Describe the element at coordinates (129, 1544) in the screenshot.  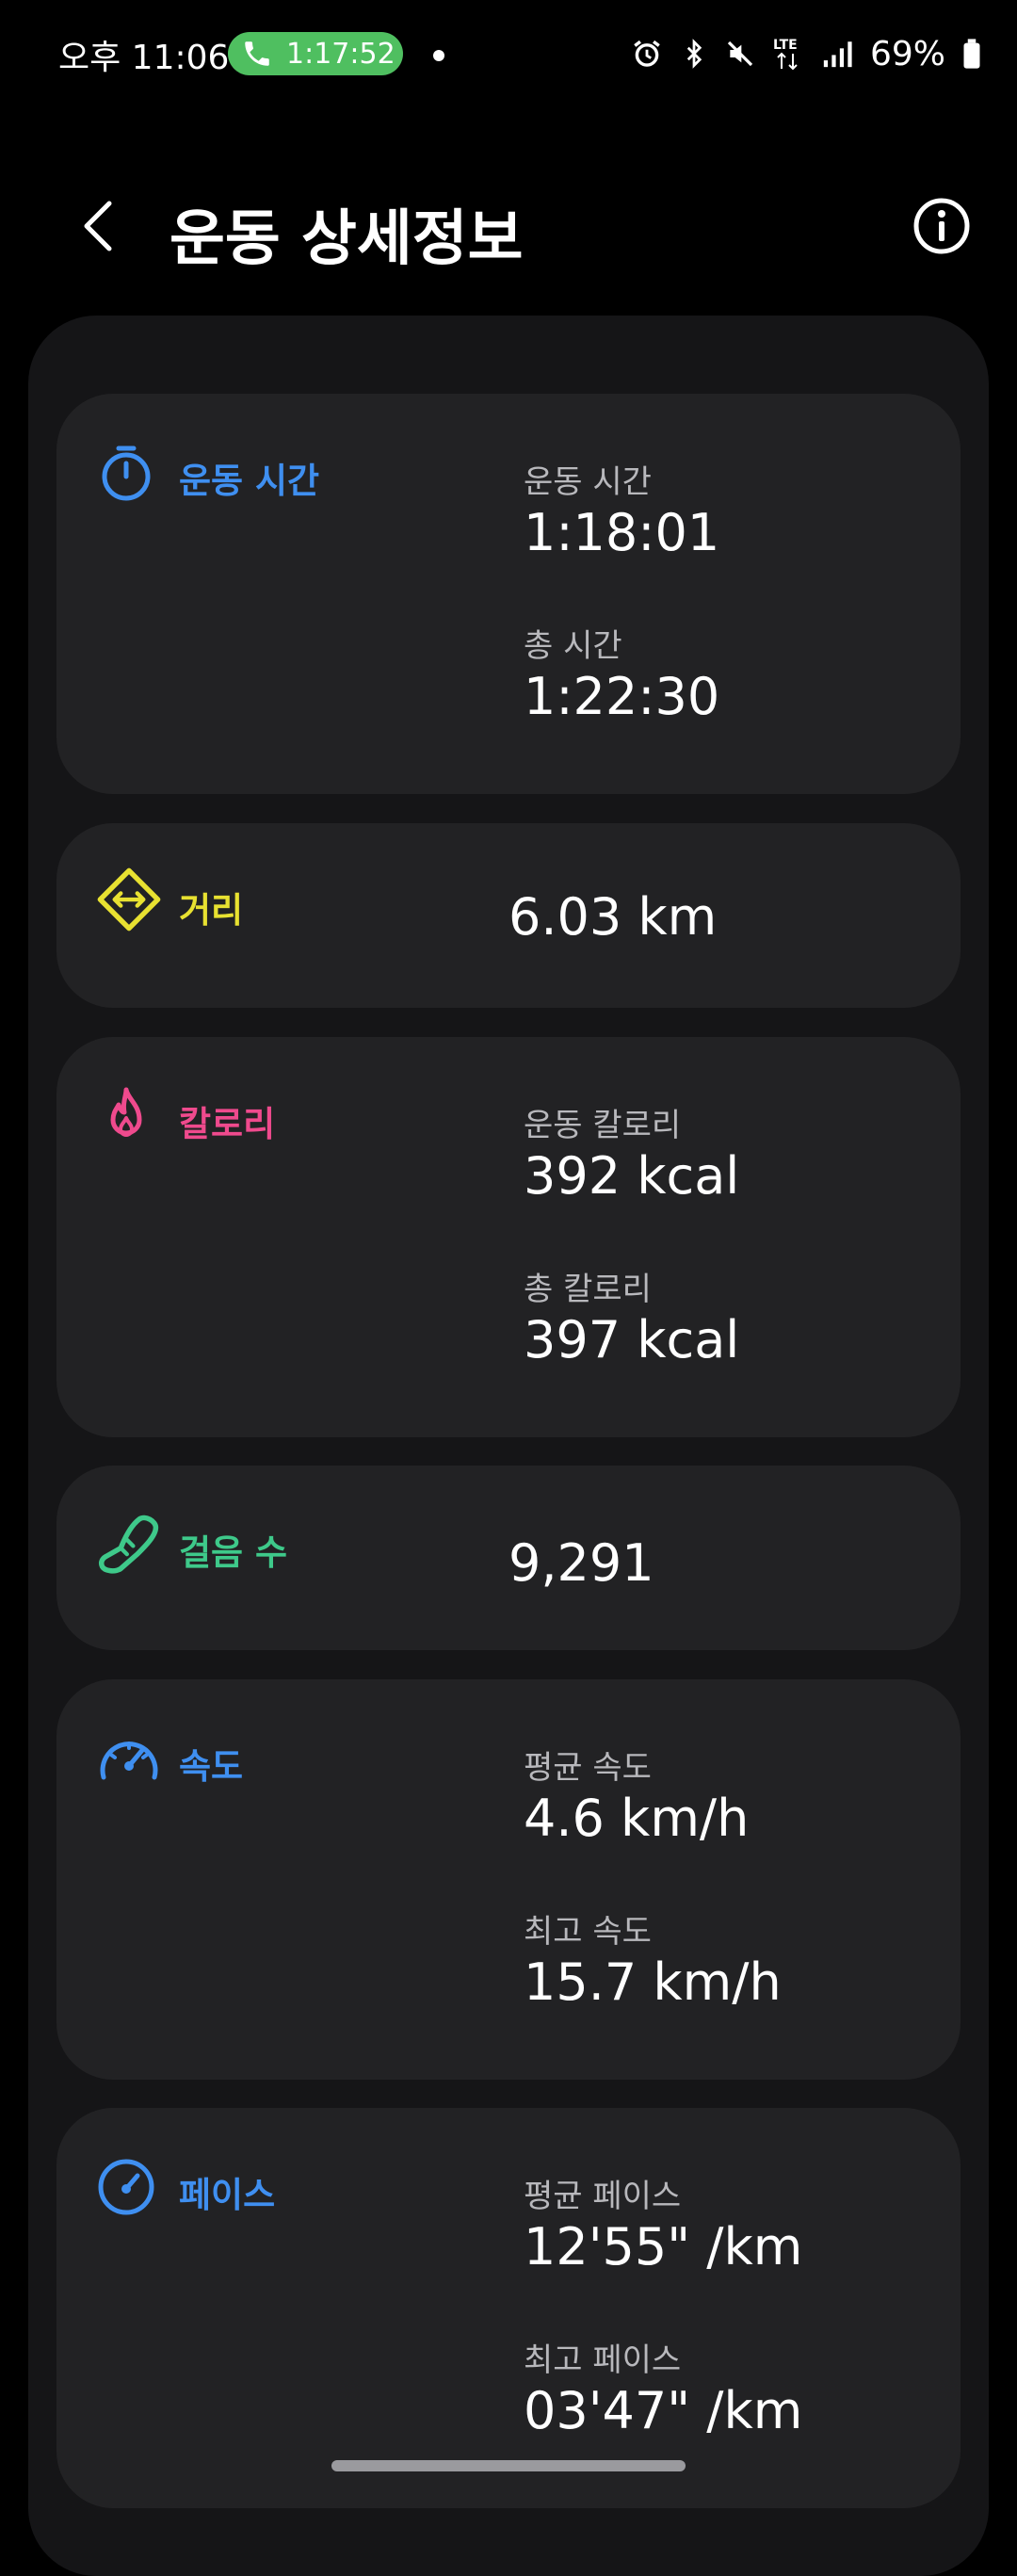
I see `shoe-icon` at that location.